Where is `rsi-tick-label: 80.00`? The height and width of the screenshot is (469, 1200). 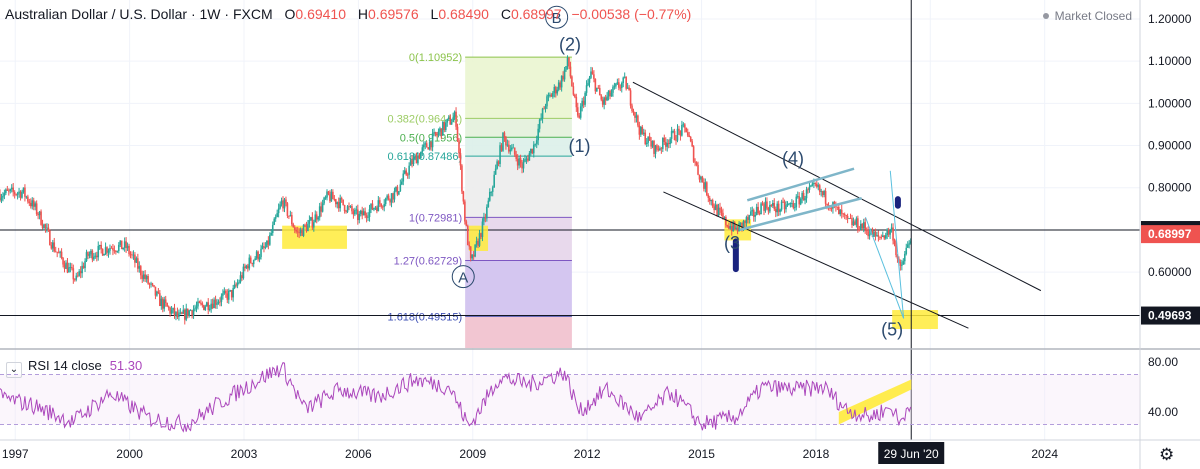
rsi-tick-label: 80.00 is located at coordinates (1163, 362).